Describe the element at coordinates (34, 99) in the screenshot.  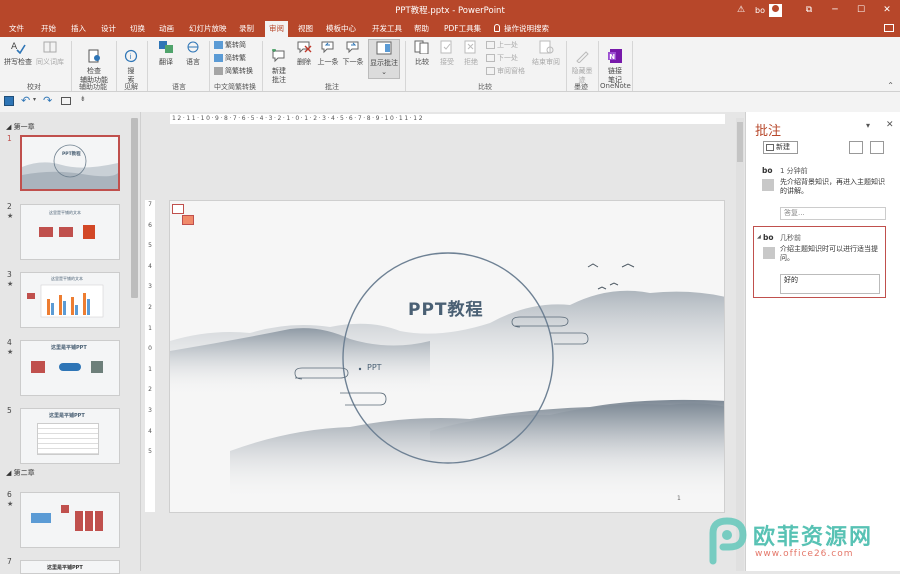
I see `undo-dropdown-icon: ▾` at that location.